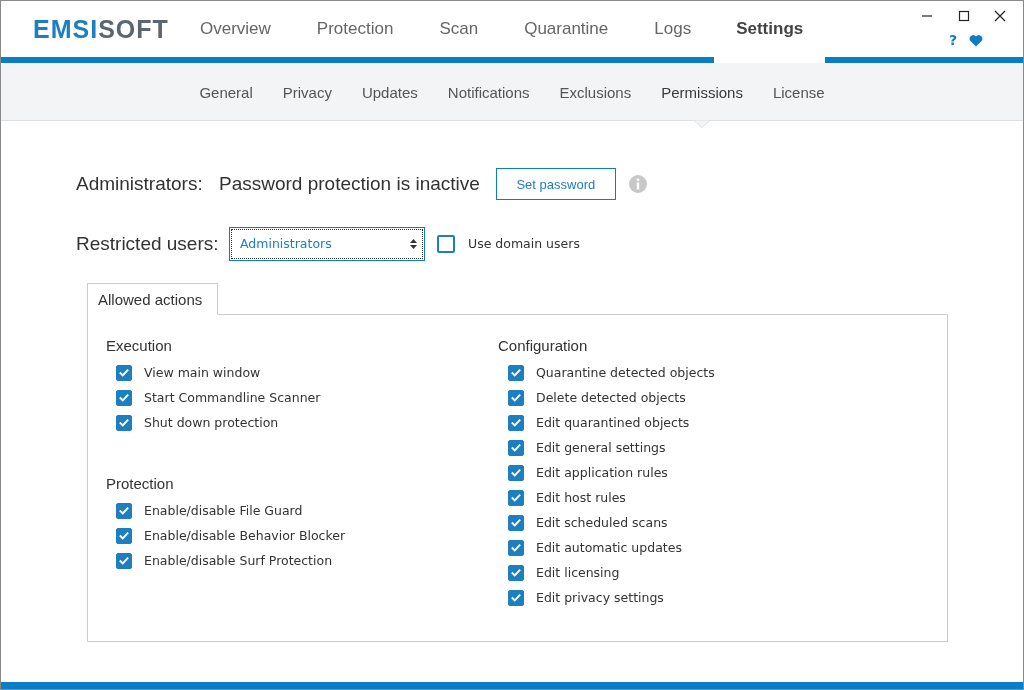  What do you see at coordinates (609, 547) in the screenshot?
I see `checkbox-label: Edit automatic updates` at bounding box center [609, 547].